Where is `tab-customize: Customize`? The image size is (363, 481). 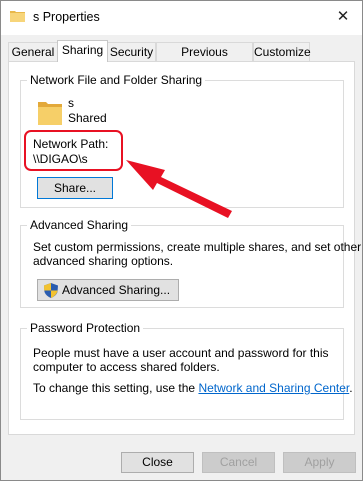 tab-customize: Customize is located at coordinates (282, 51).